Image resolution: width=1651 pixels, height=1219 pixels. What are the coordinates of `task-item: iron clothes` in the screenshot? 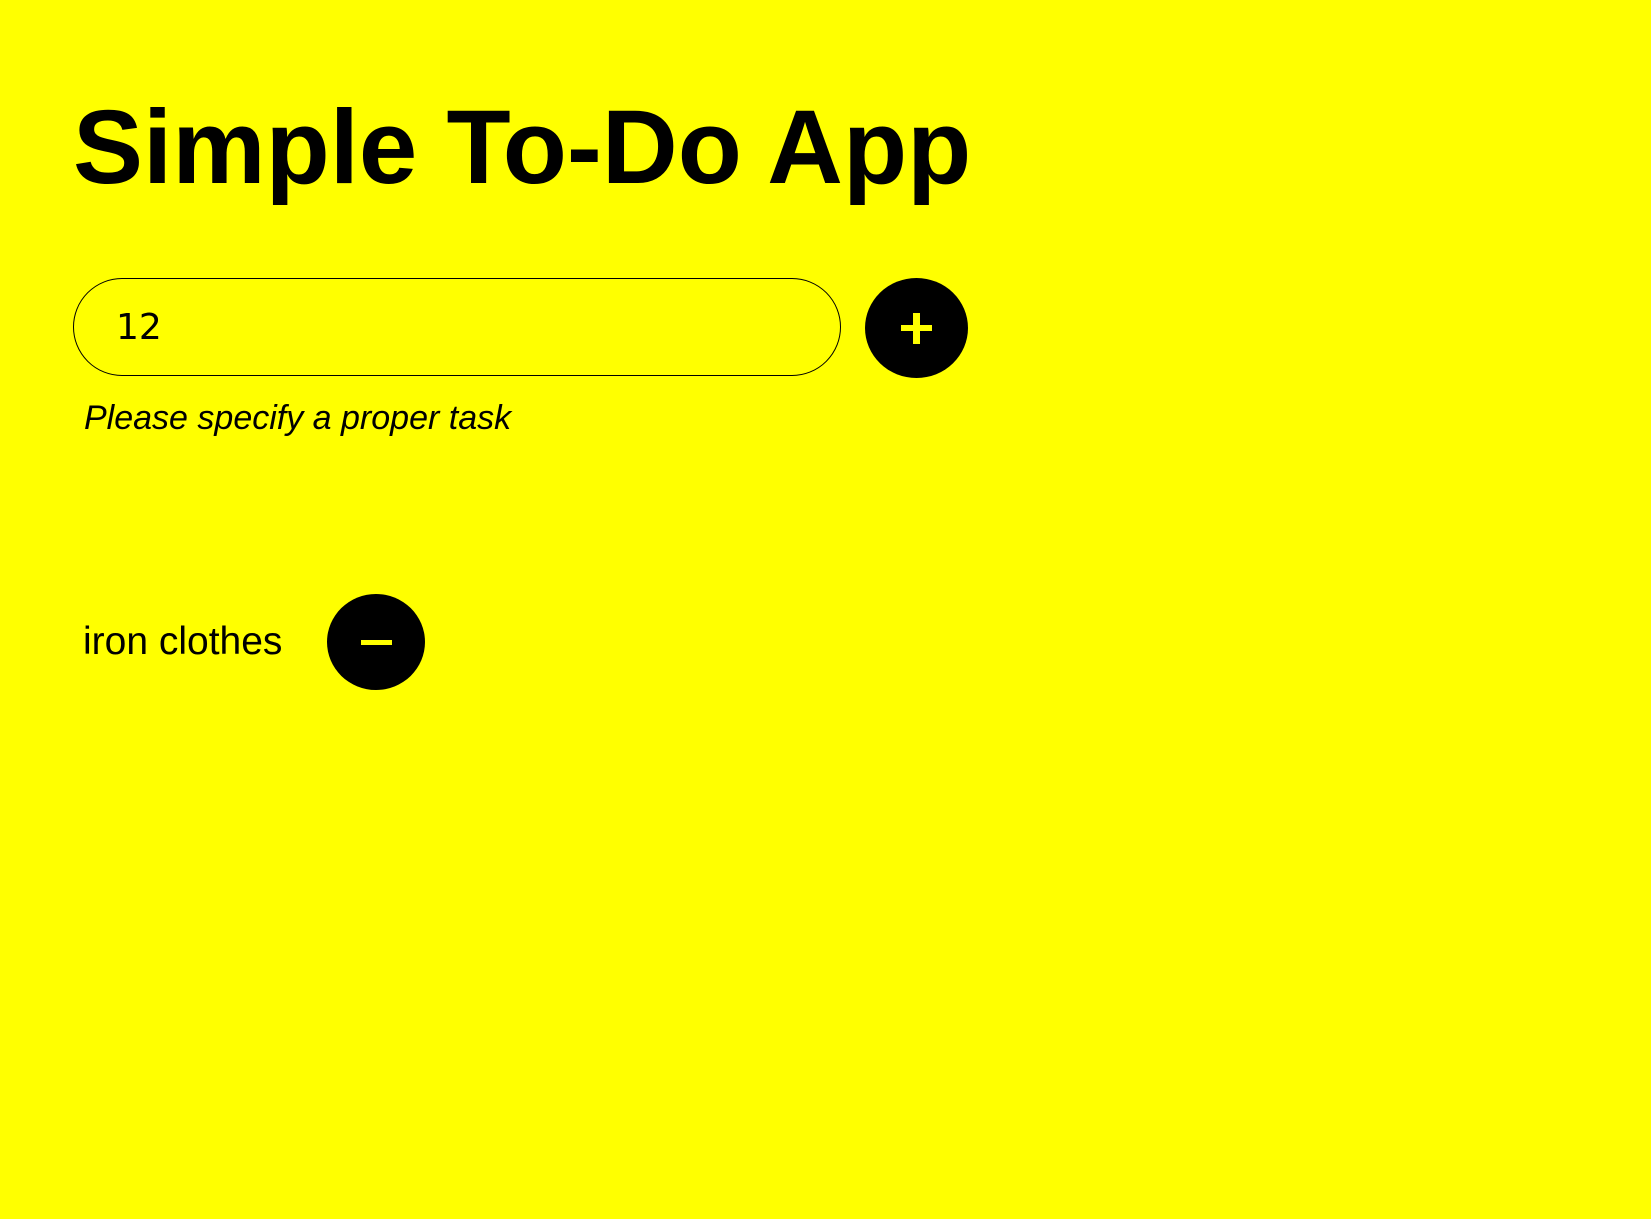 It's located at (300, 642).